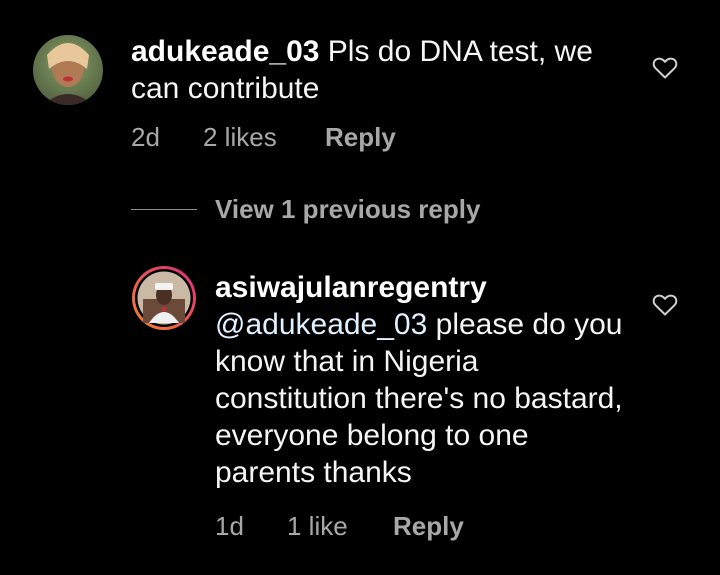 Image resolution: width=720 pixels, height=575 pixels. Describe the element at coordinates (321, 324) in the screenshot. I see `mention-link: @adukeade_03` at that location.